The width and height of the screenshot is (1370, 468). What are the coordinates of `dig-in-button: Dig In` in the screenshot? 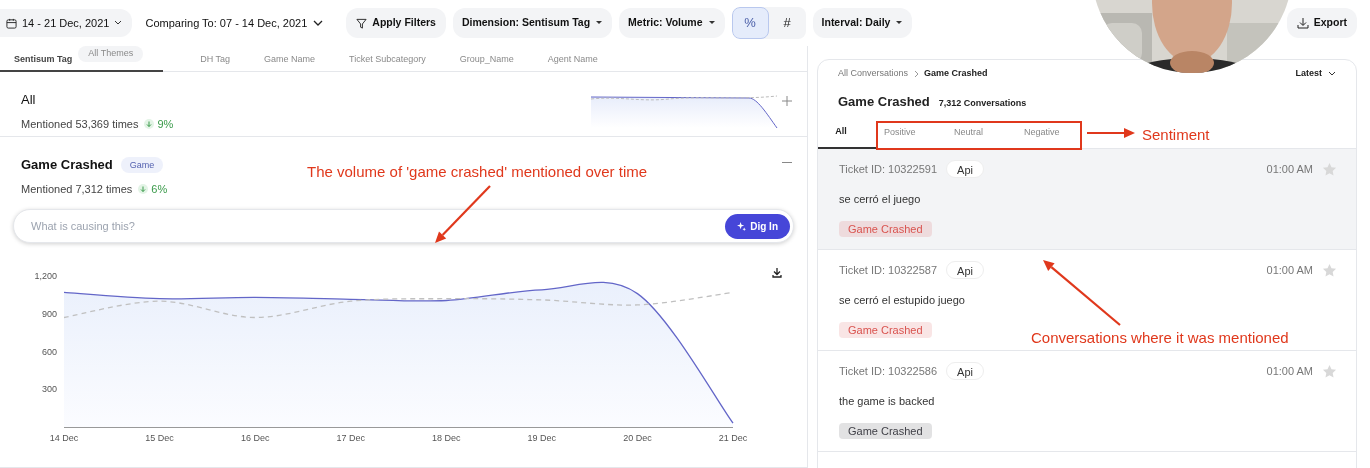 It's located at (757, 226).